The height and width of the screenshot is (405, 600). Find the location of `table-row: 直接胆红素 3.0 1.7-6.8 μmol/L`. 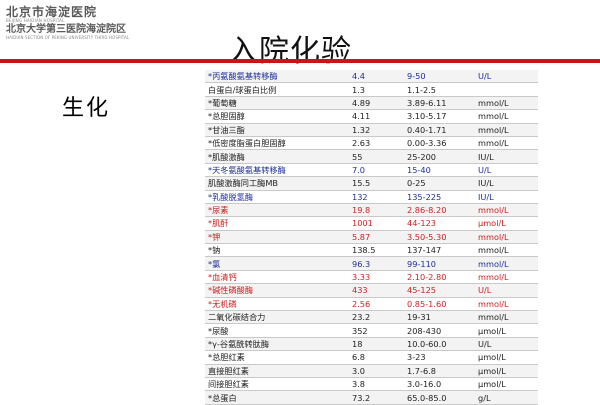

table-row: 直接胆红素 3.0 1.7-6.8 μmol/L is located at coordinates (371, 371).